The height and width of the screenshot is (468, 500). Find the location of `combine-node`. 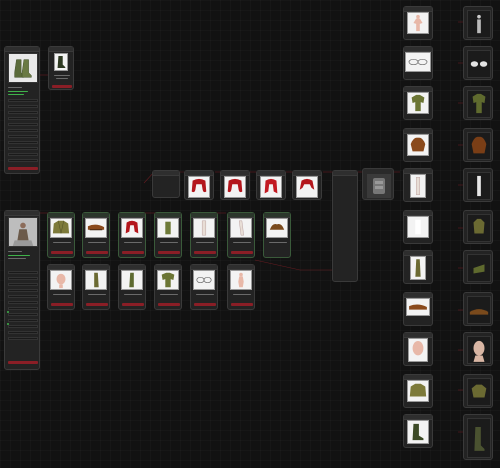

combine-node is located at coordinates (345, 226).